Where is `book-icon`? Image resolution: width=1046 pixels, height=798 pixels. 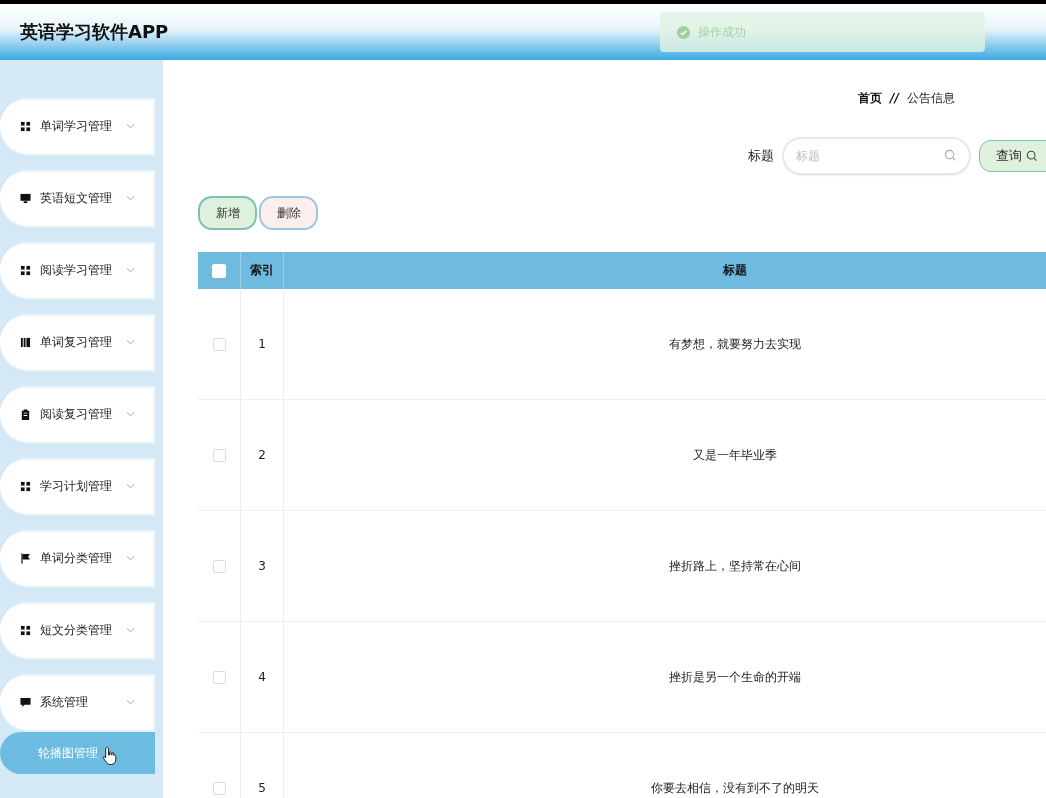
book-icon is located at coordinates (25, 342).